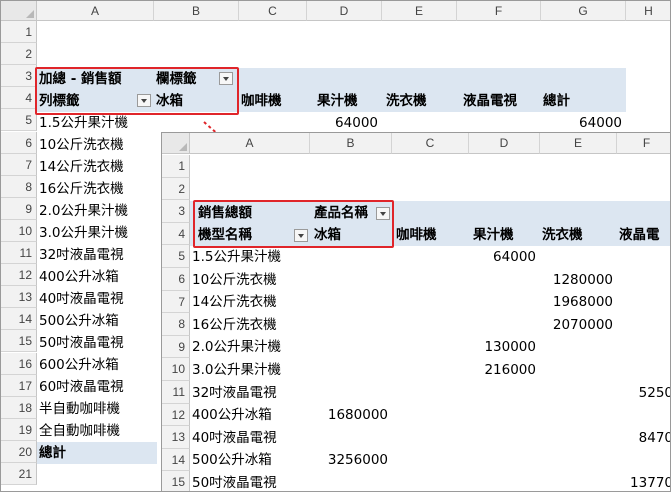 The width and height of the screenshot is (671, 492). What do you see at coordinates (504, 347) in the screenshot?
I see `cell-value: 130000` at bounding box center [504, 347].